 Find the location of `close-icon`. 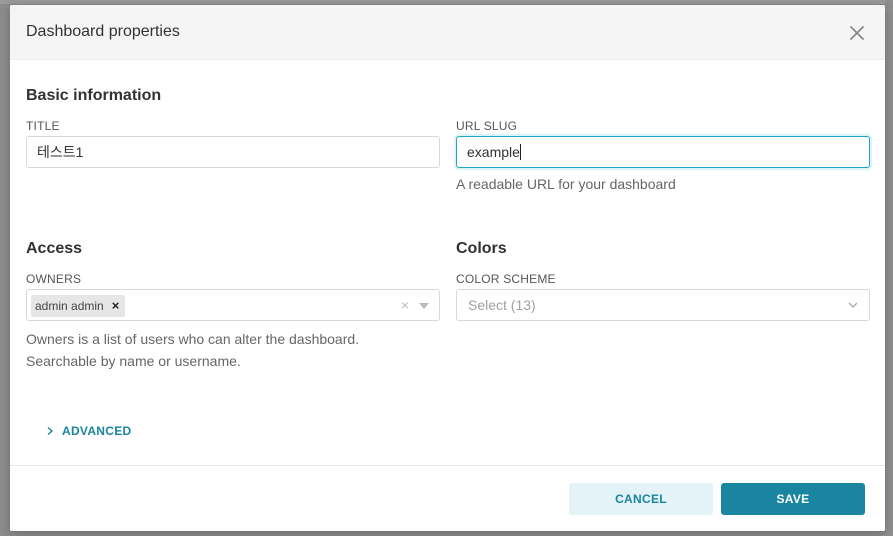

close-icon is located at coordinates (857, 33).